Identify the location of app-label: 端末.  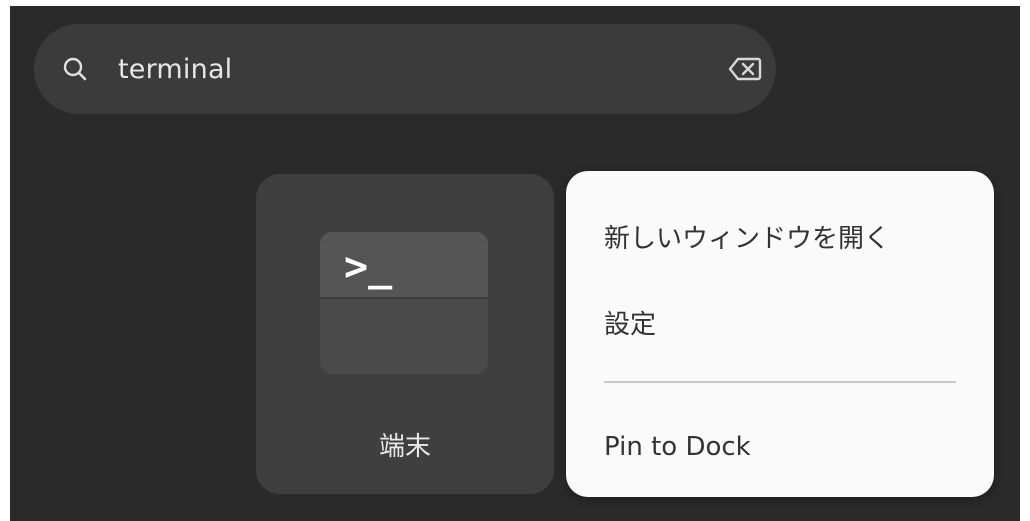
(404, 447).